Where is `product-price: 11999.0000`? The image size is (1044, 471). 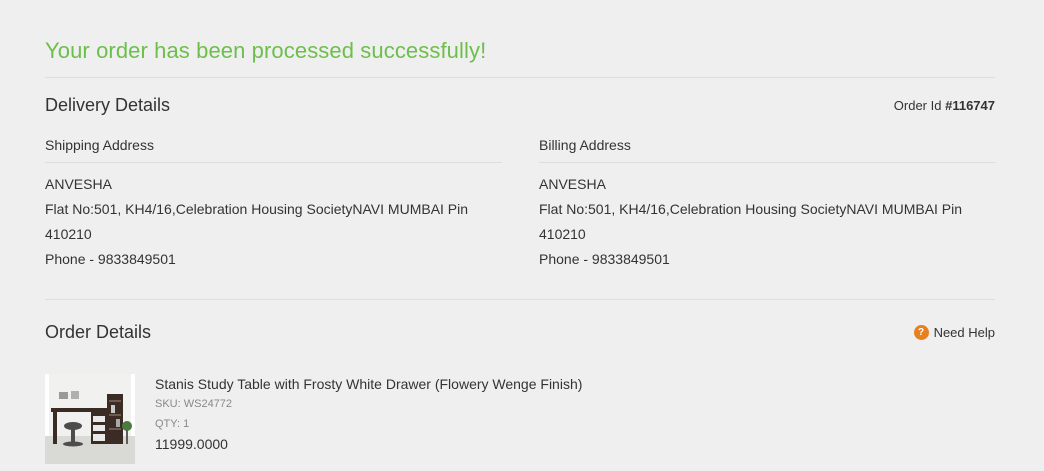
product-price: 11999.0000 is located at coordinates (191, 444).